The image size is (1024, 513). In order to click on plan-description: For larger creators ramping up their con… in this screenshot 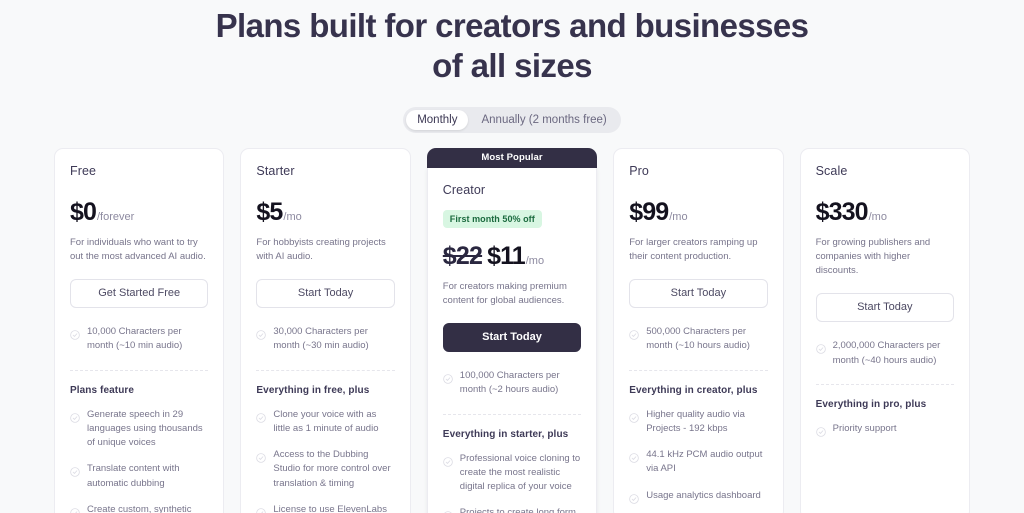, I will do `click(693, 249)`.